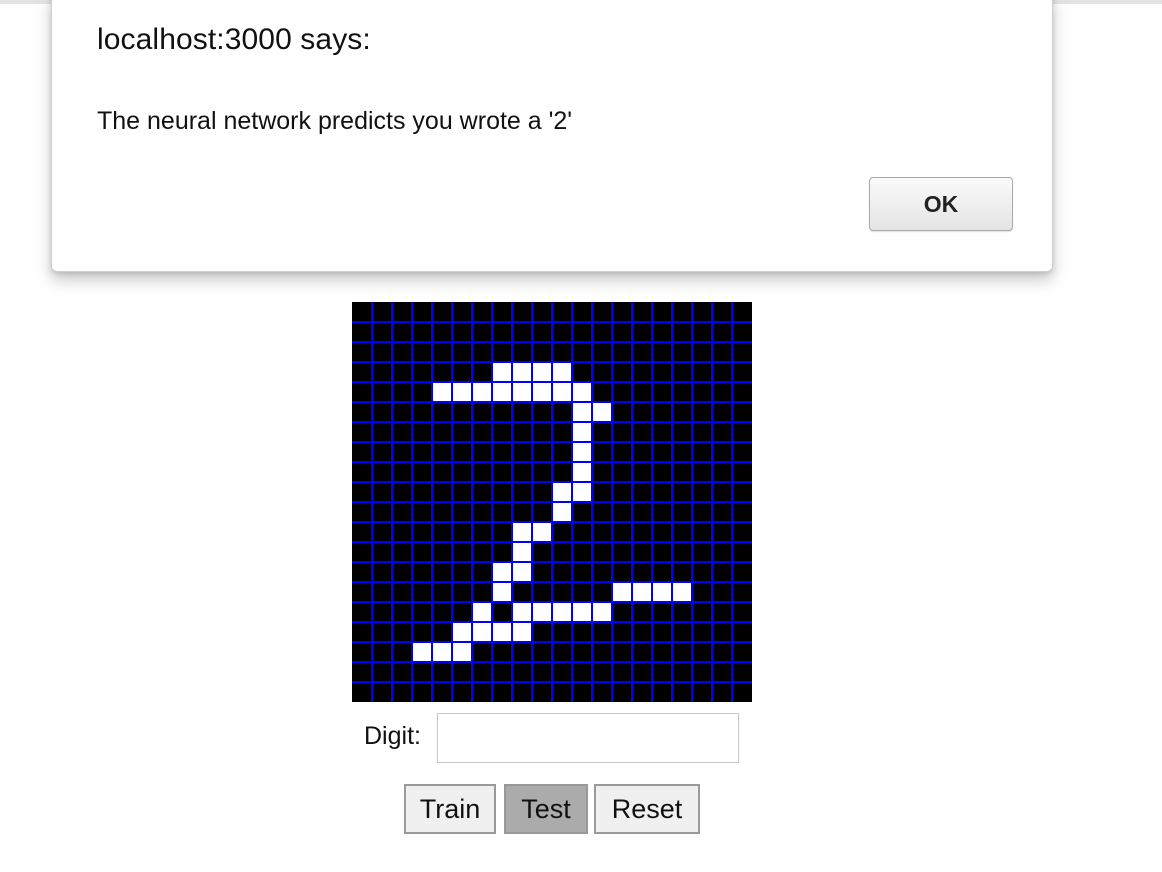  Describe the element at coordinates (647, 809) in the screenshot. I see `reset-button: Reset` at that location.